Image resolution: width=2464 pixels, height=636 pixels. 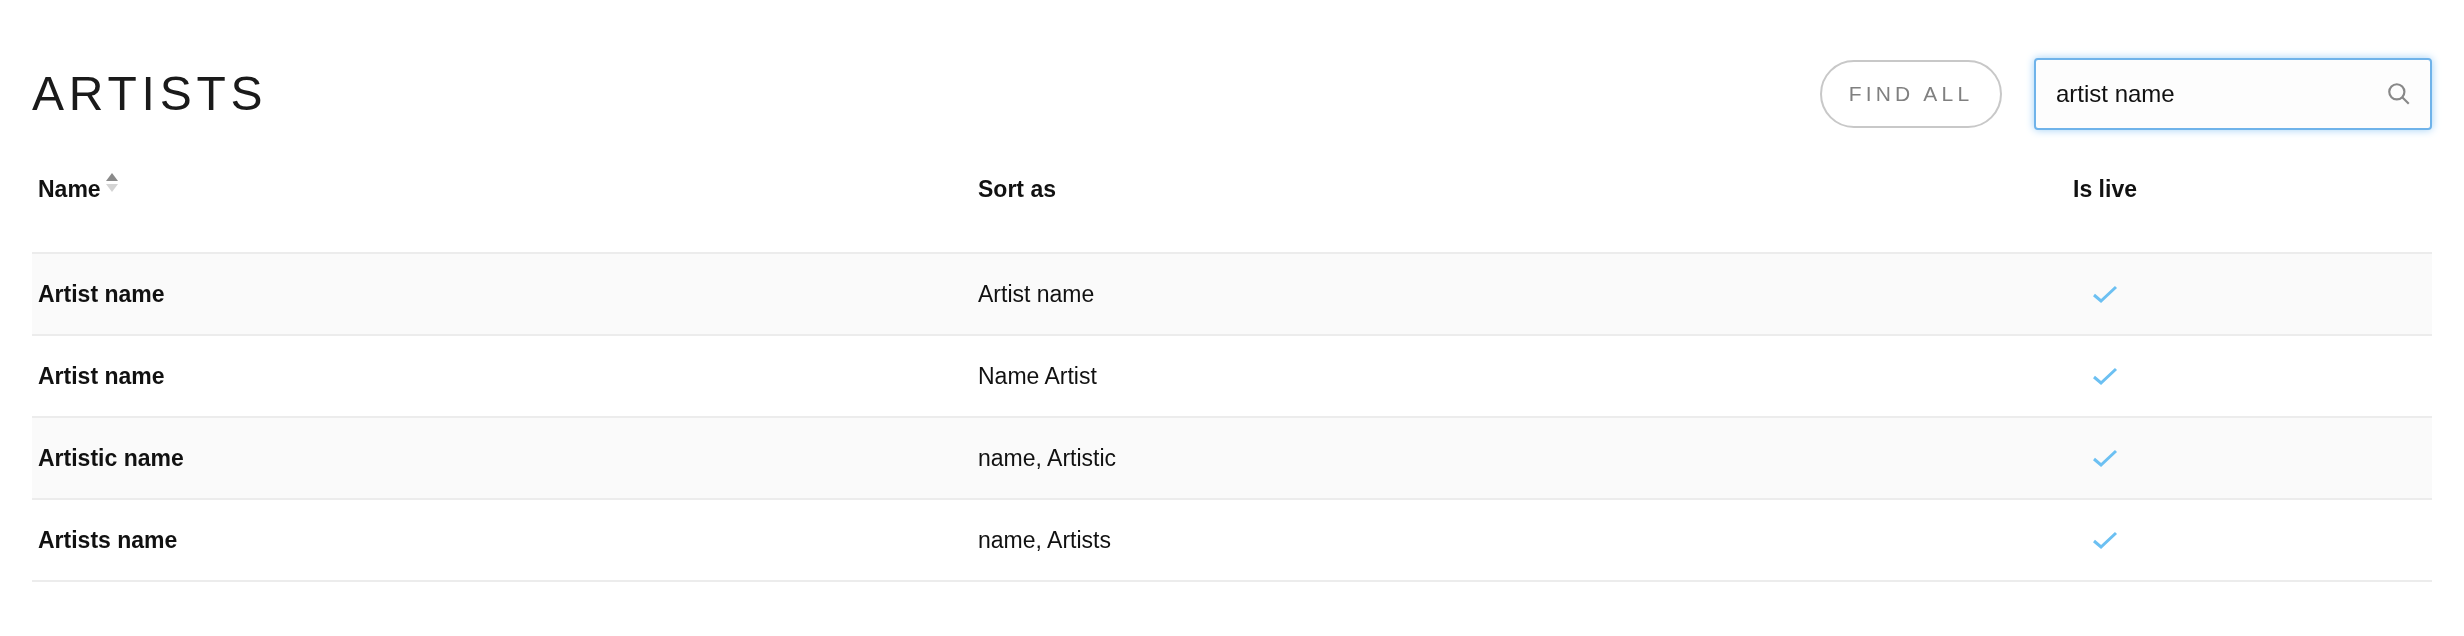 I want to click on artist-name: Artists name, so click(x=108, y=539).